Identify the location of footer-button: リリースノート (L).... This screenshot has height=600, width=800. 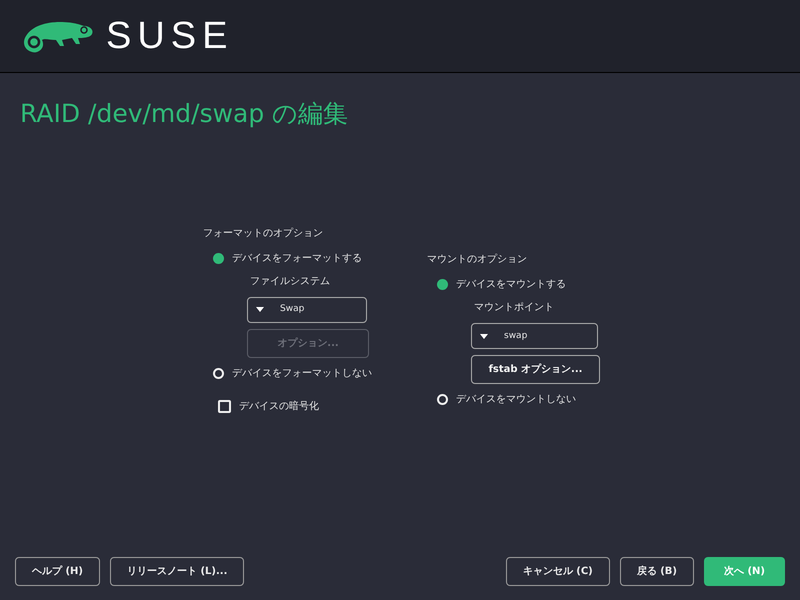
(177, 571).